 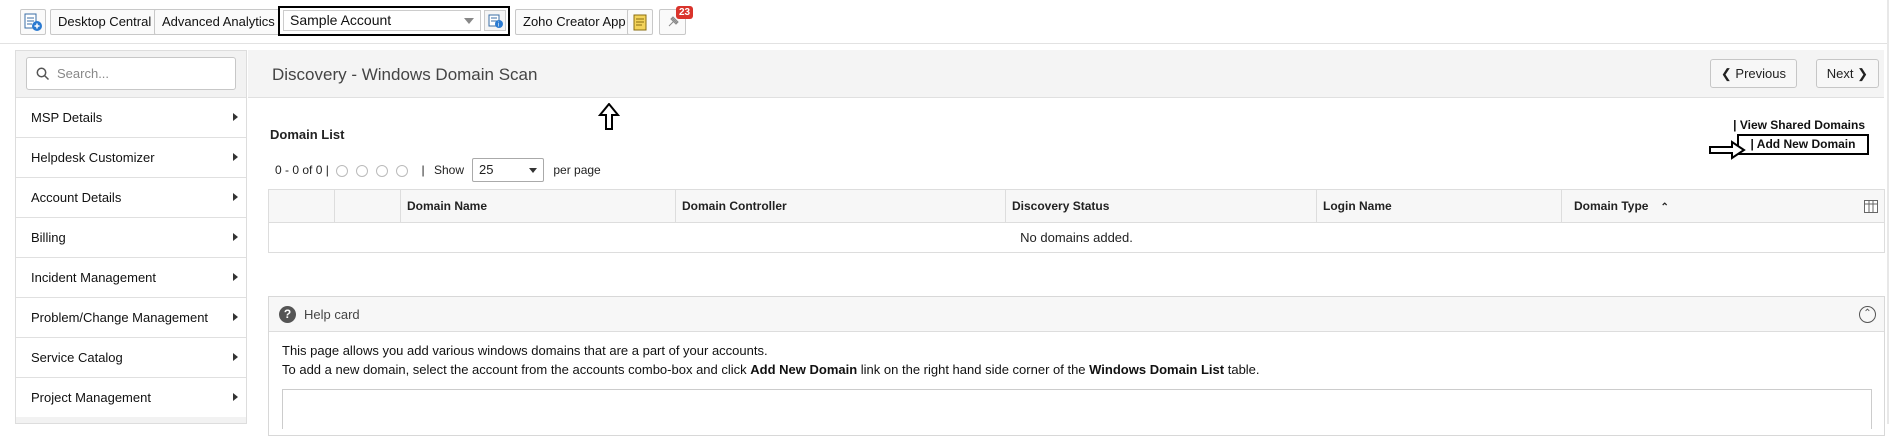 What do you see at coordinates (43, 74) in the screenshot?
I see `search-icon` at bounding box center [43, 74].